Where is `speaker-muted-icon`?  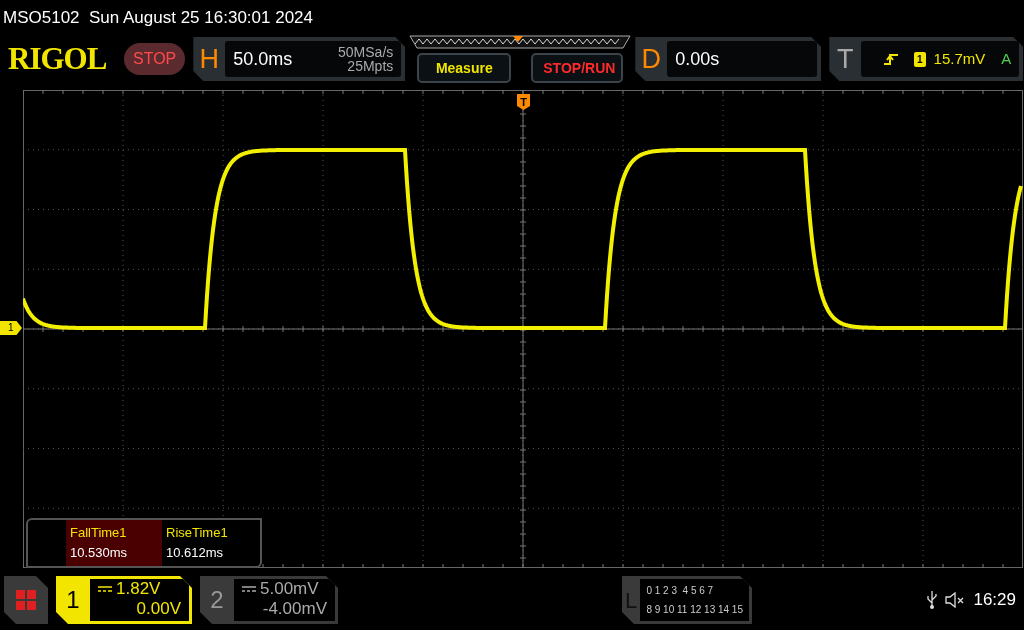 speaker-muted-icon is located at coordinates (955, 600).